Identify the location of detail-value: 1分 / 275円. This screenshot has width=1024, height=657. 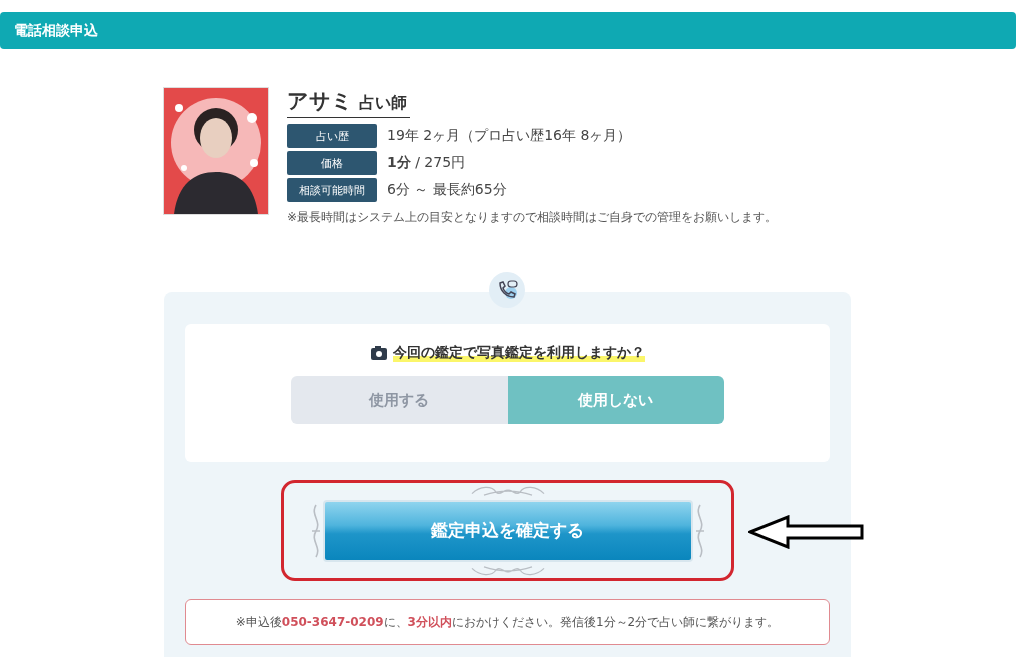
(426, 163).